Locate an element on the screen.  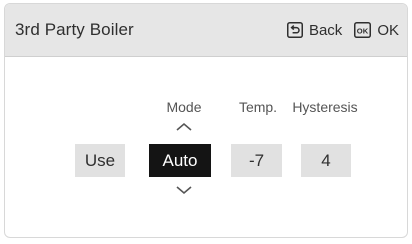
back-label: Back is located at coordinates (325, 30).